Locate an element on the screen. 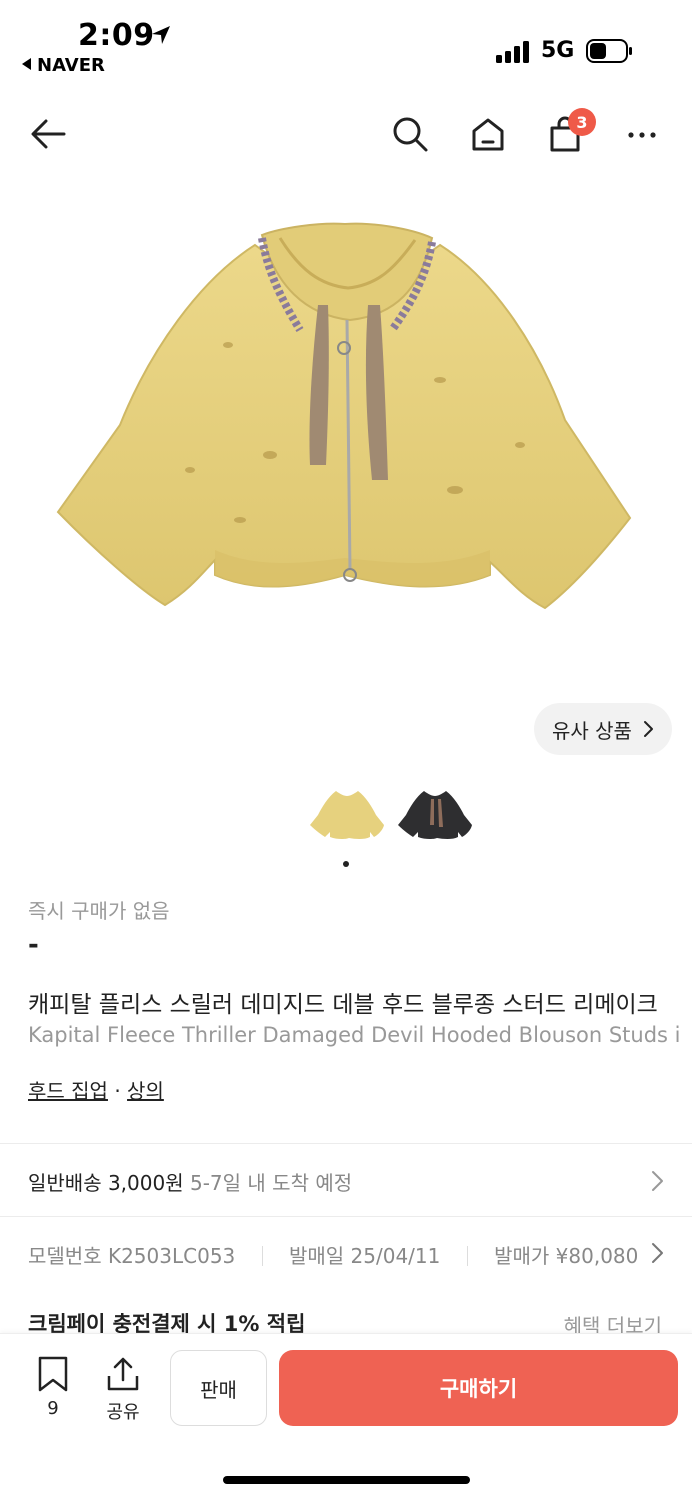 The width and height of the screenshot is (692, 1500). bookmark-button: 9 is located at coordinates (53, 1387).